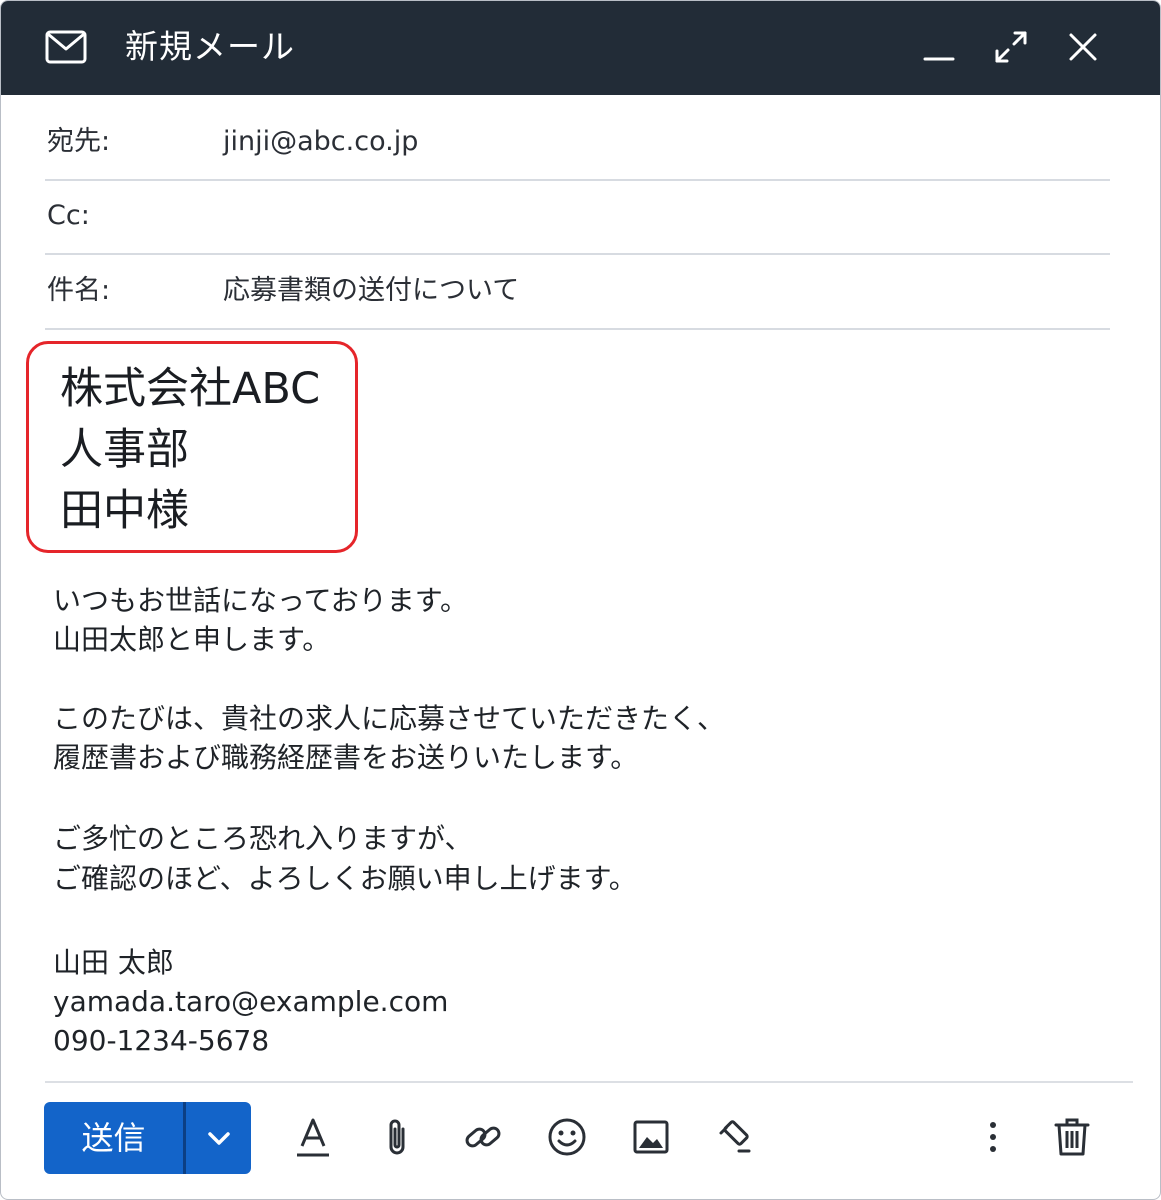 The image size is (1161, 1200). I want to click on recipient-name: 田中様, so click(124, 511).